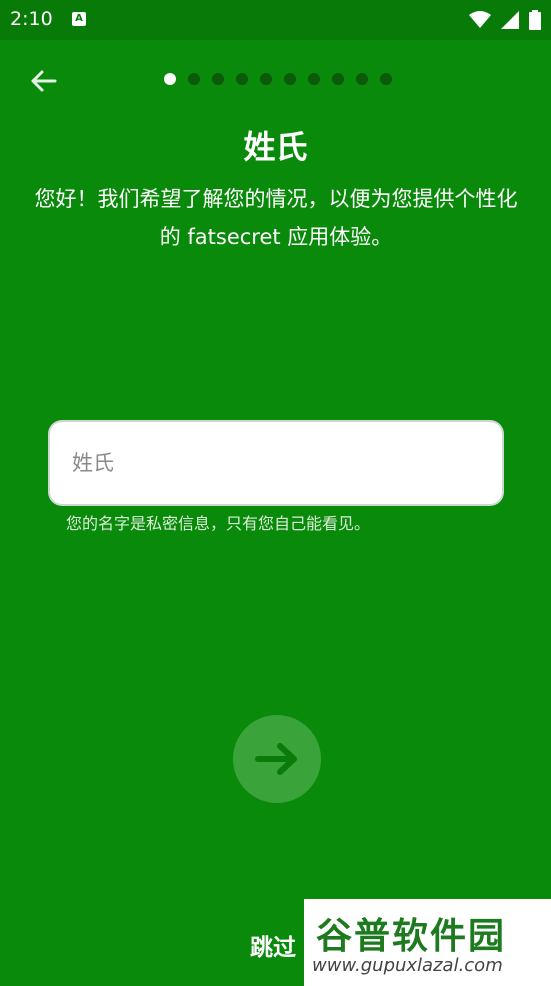 The image size is (551, 986). I want to click on watermark: 谷普软件园 www.gupuxlazal.com, so click(427, 942).